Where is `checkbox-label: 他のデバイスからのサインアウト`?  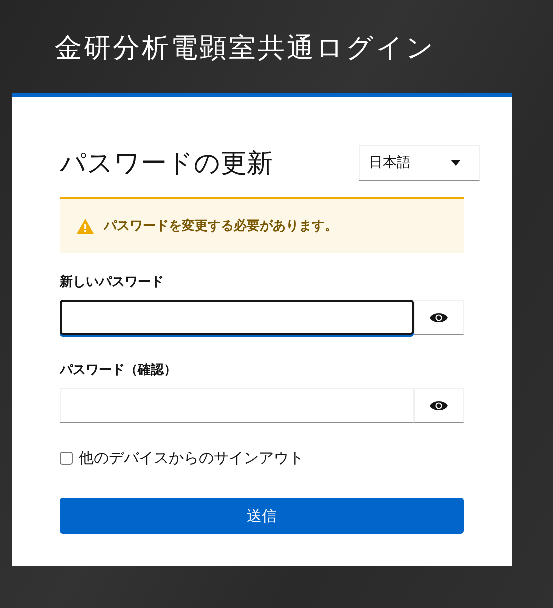 checkbox-label: 他のデバイスからのサインアウト is located at coordinates (191, 458).